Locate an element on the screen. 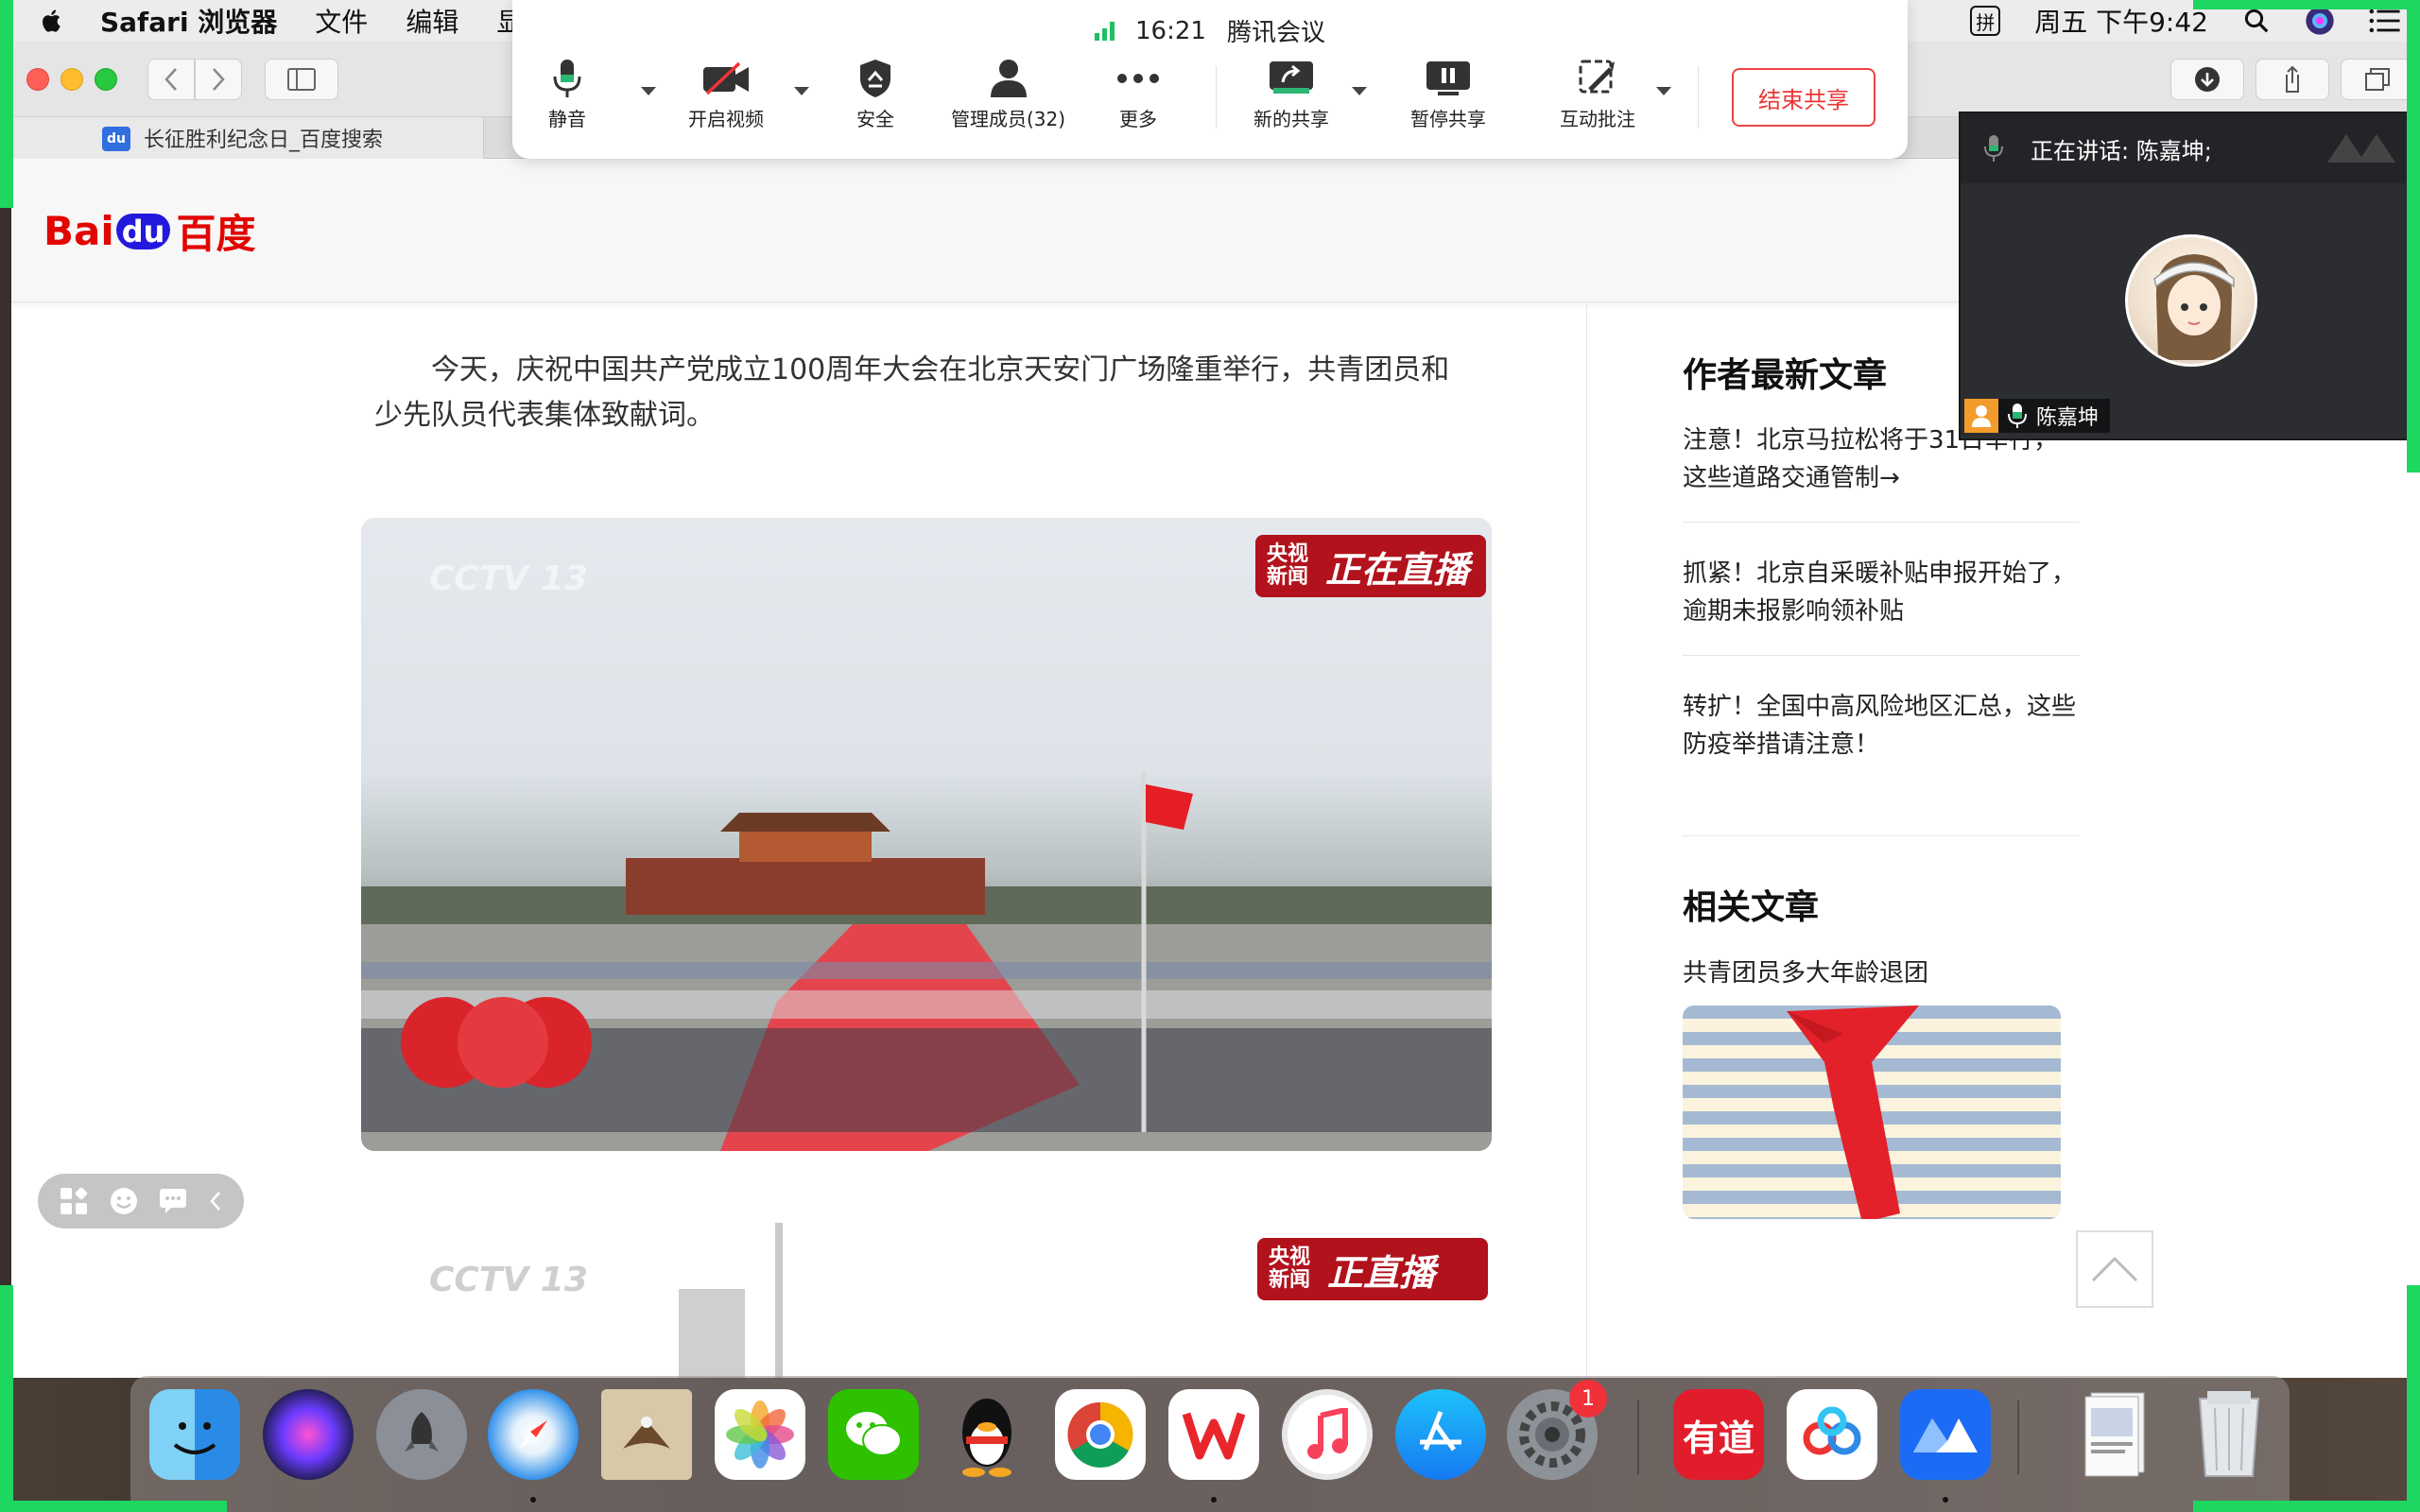 The image size is (2420, 1512). security-button: 安全 is located at coordinates (875, 94).